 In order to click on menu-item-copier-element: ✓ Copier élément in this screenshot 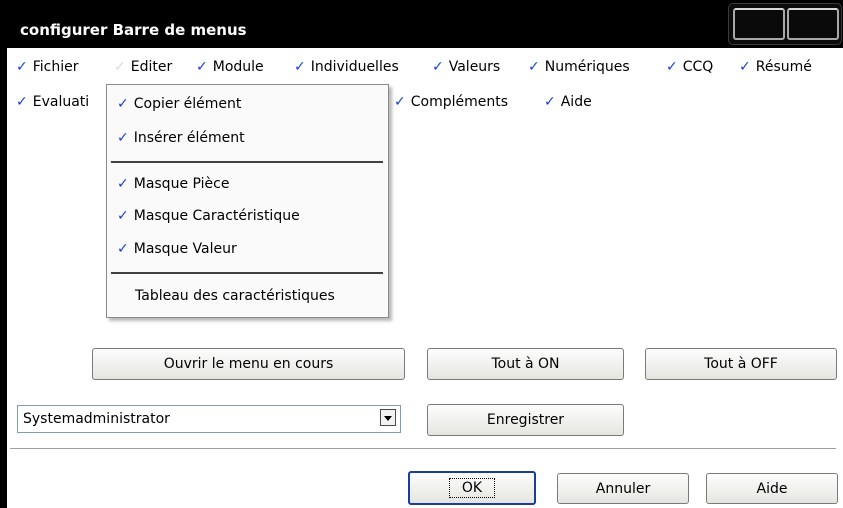, I will do `click(179, 104)`.